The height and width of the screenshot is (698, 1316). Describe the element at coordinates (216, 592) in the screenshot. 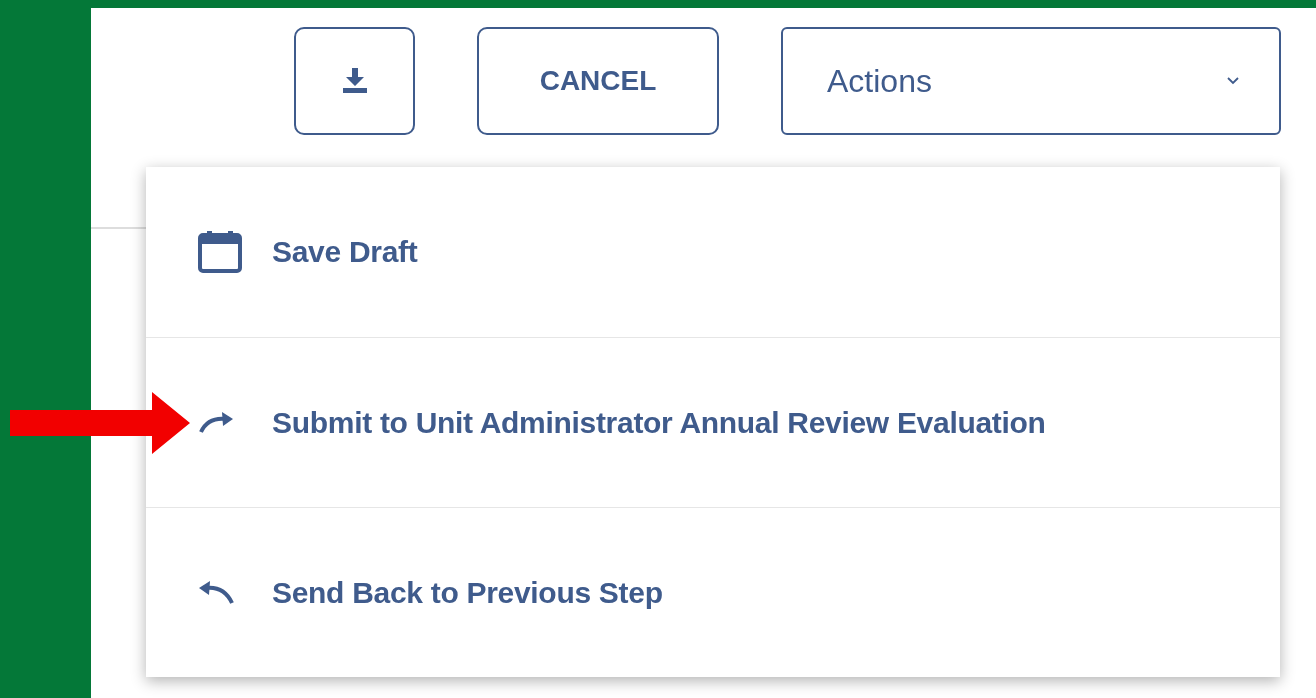

I see `undo-icon` at that location.